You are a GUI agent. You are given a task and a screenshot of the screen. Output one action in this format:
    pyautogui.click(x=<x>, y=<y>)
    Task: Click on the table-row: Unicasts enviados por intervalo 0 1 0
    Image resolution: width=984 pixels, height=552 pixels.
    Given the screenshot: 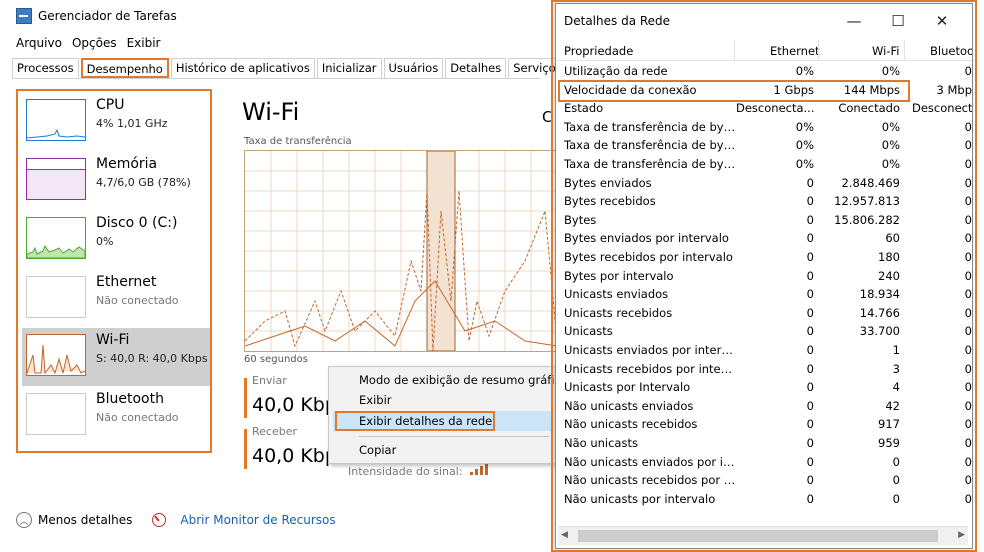 What is the action you would take?
    pyautogui.click(x=764, y=350)
    